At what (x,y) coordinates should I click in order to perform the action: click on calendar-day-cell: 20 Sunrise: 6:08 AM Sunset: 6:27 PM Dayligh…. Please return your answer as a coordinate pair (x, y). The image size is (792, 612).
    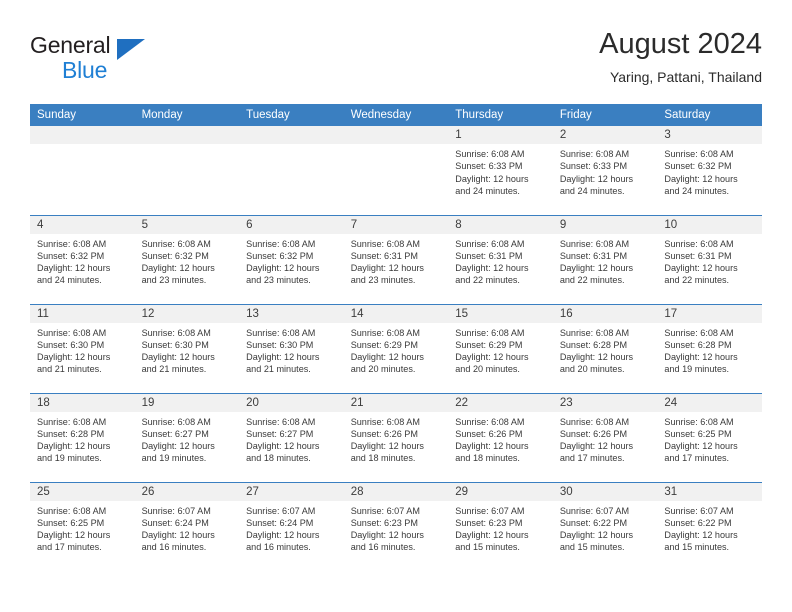
    Looking at the image, I should click on (291, 437).